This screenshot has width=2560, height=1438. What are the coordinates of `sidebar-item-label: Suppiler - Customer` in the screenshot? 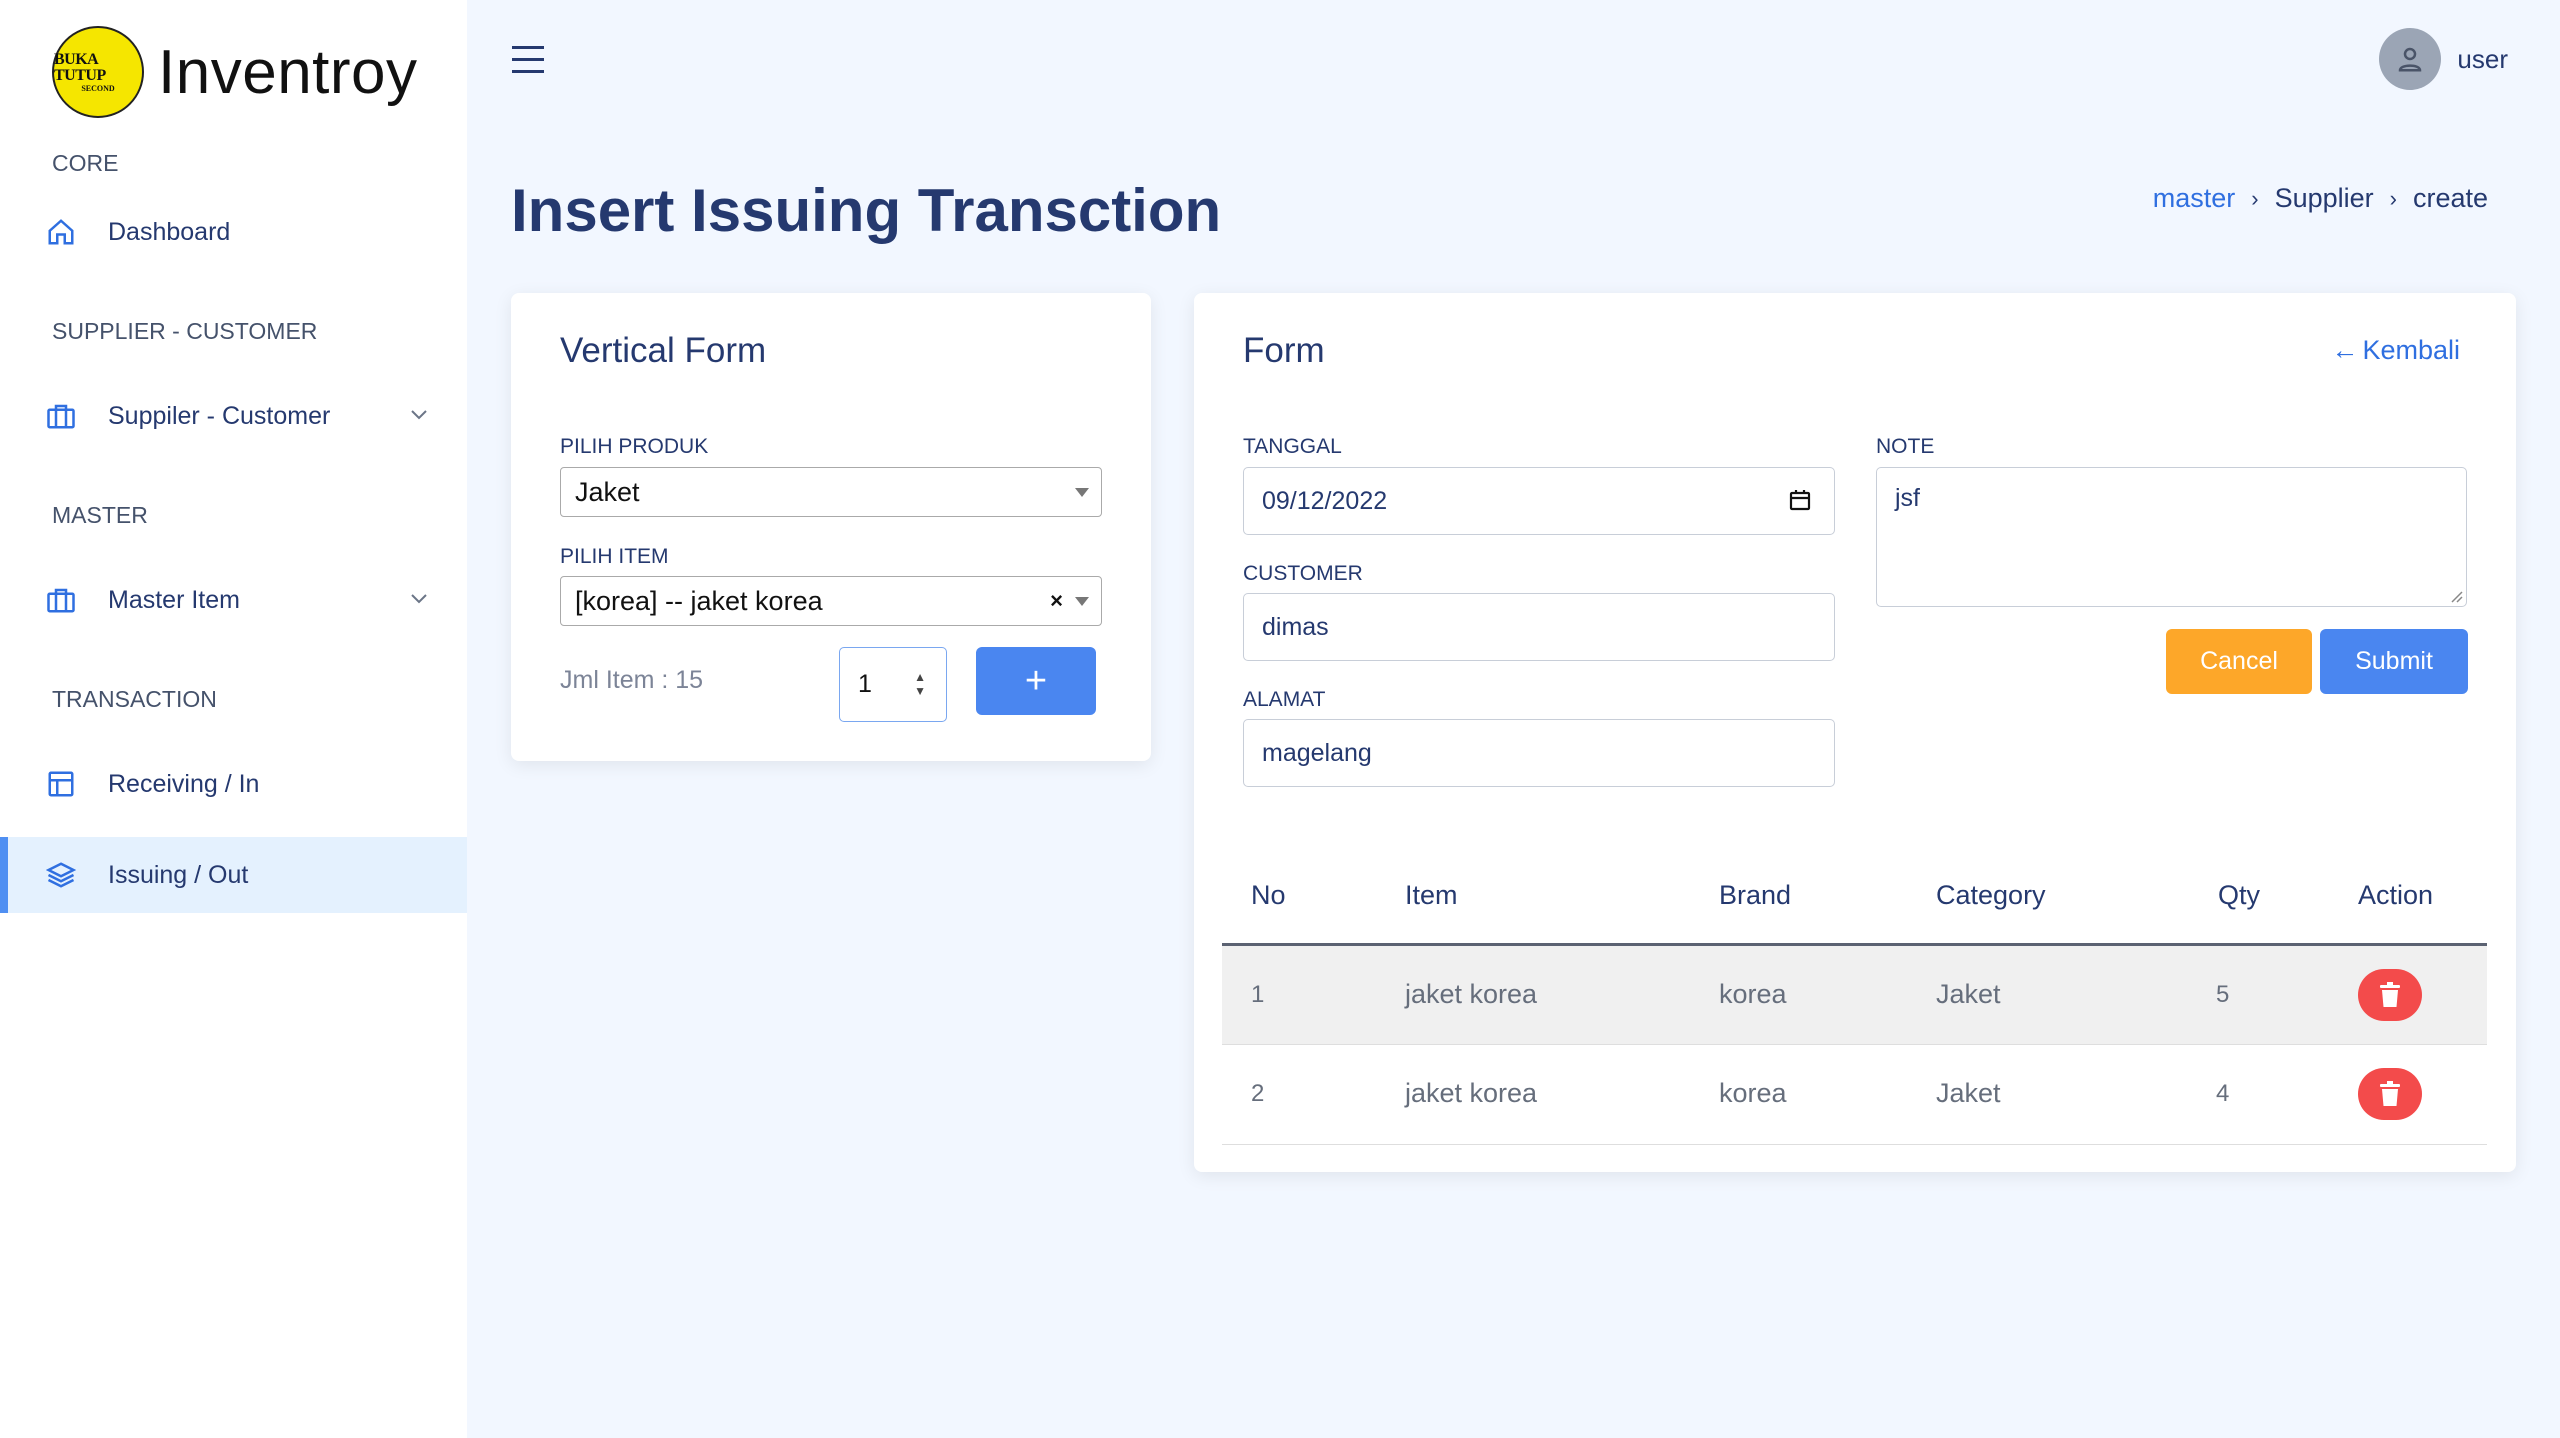 It's located at (219, 415).